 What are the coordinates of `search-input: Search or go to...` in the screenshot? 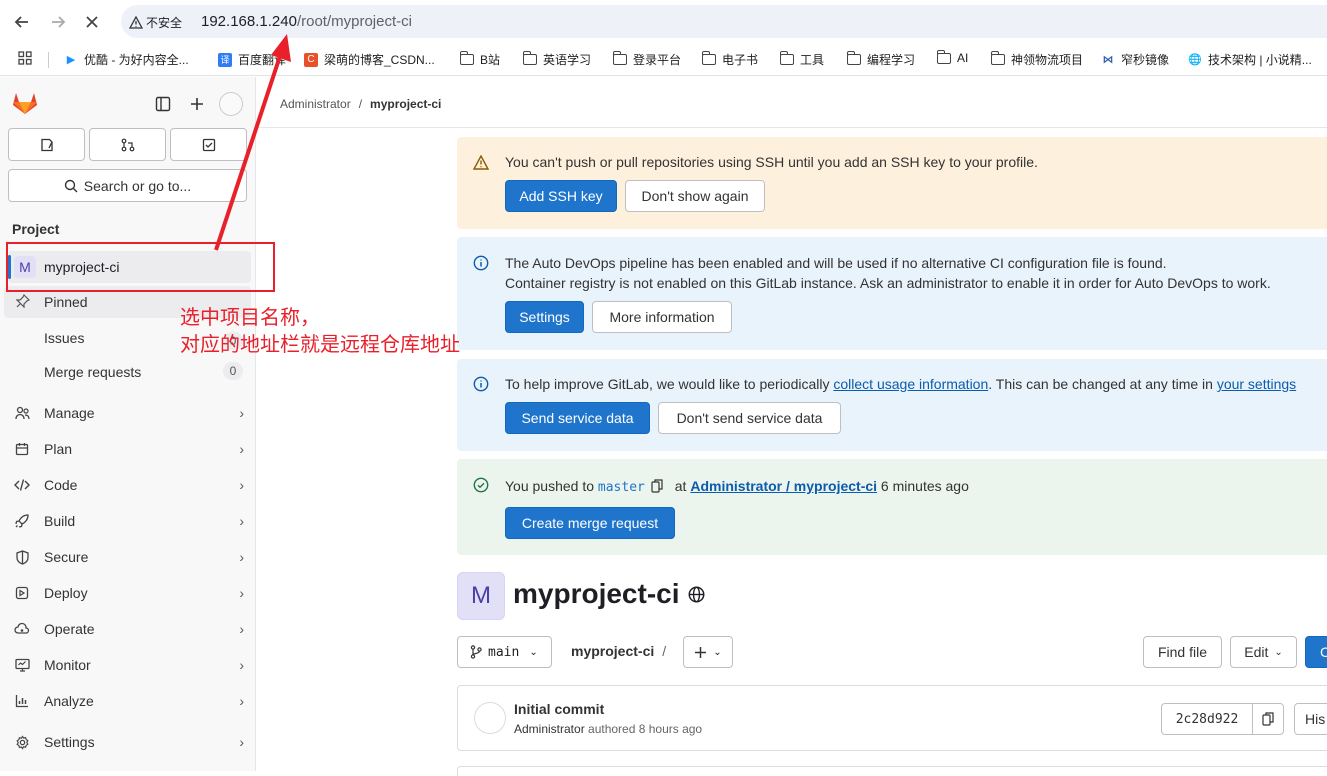 It's located at (127, 185).